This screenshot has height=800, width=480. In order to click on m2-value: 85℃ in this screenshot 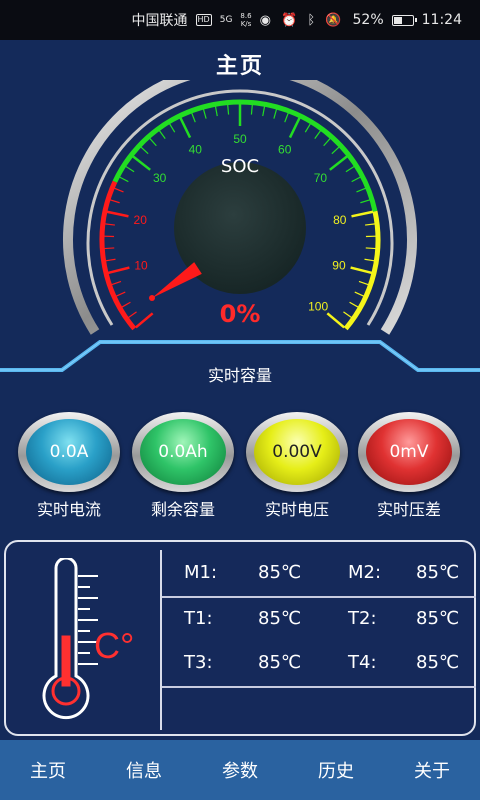, I will do `click(438, 572)`.